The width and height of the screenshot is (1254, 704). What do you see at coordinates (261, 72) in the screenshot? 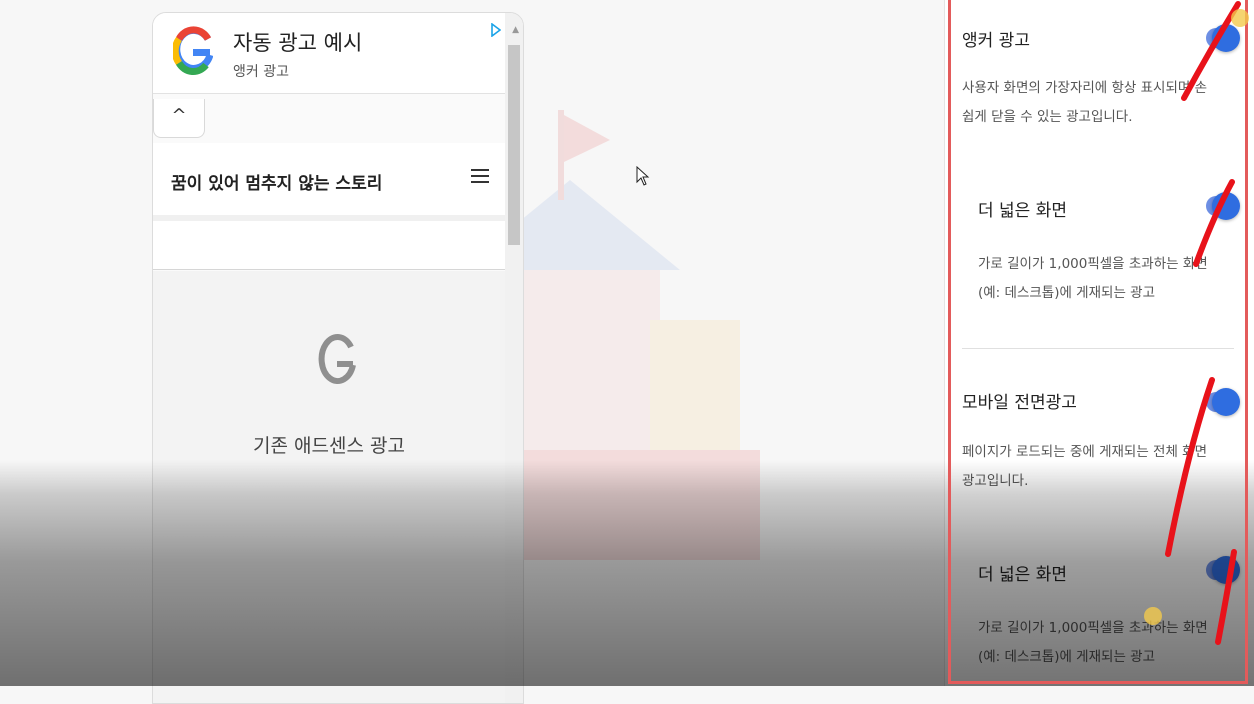
I see `ad-subtitle: 앵커 광고` at bounding box center [261, 72].